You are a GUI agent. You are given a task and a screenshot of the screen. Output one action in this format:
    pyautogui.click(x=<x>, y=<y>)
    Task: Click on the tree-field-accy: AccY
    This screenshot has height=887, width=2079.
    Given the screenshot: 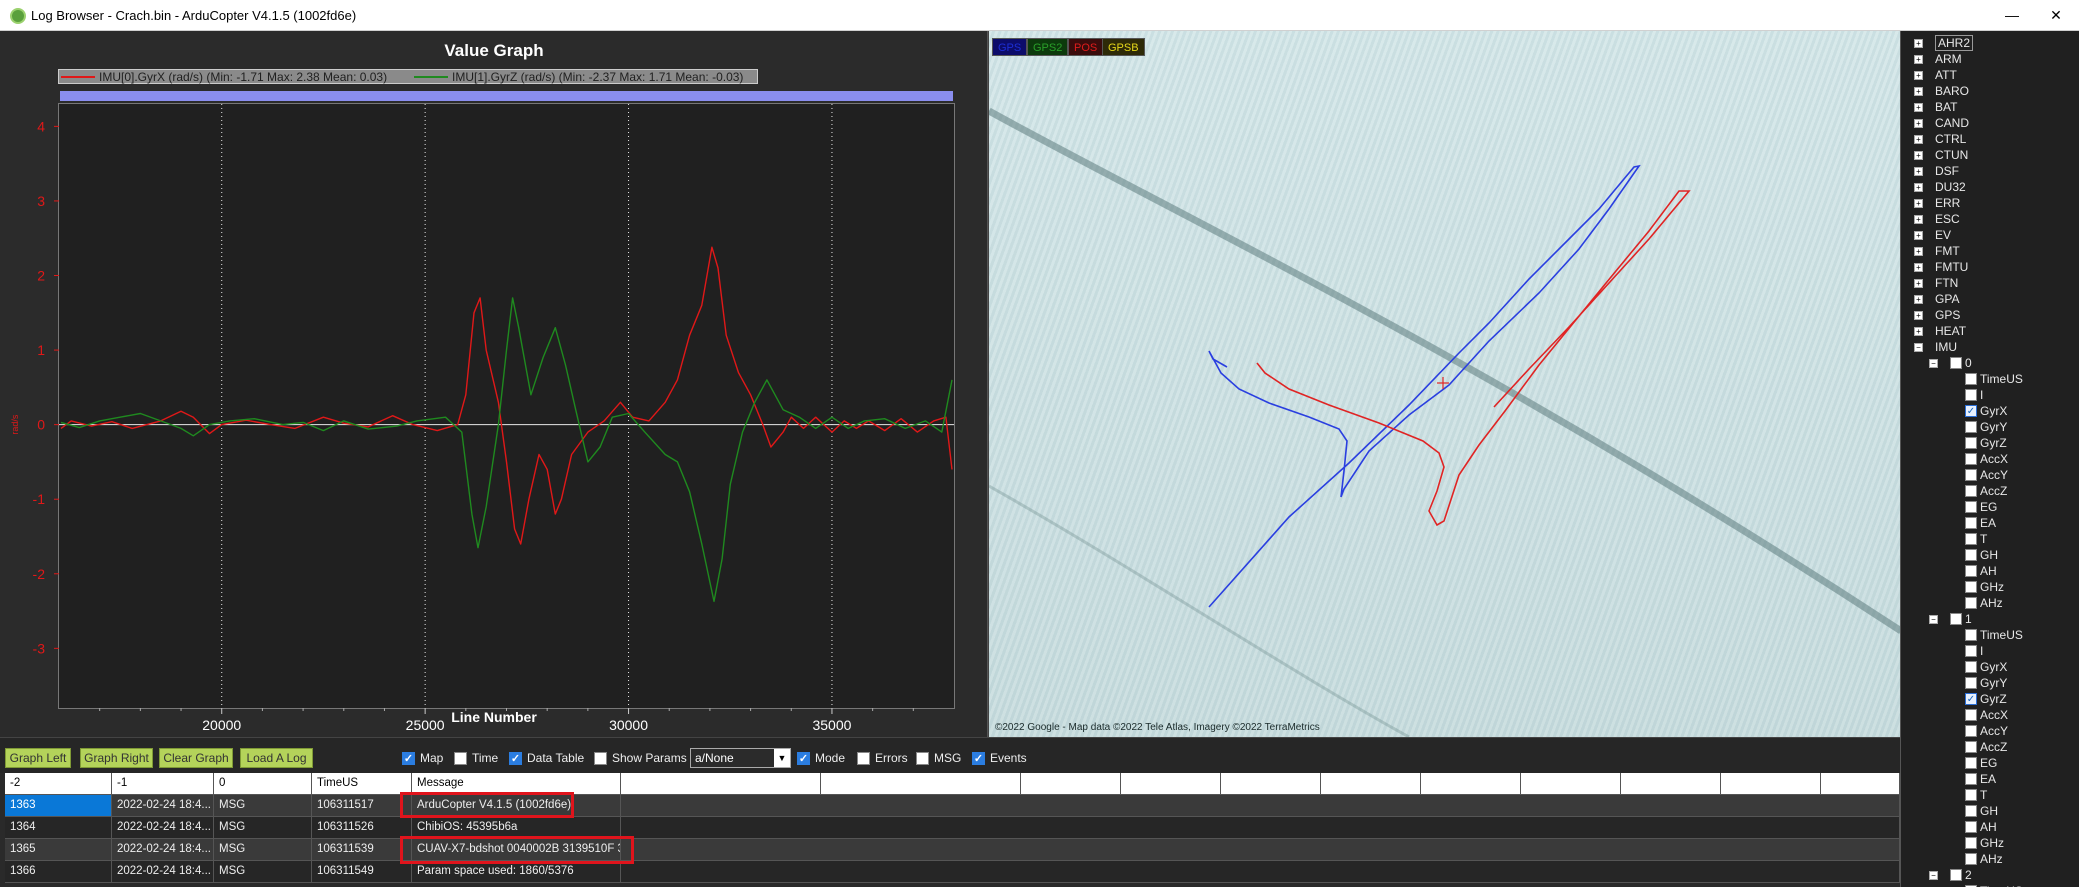 What is the action you would take?
    pyautogui.click(x=1986, y=475)
    